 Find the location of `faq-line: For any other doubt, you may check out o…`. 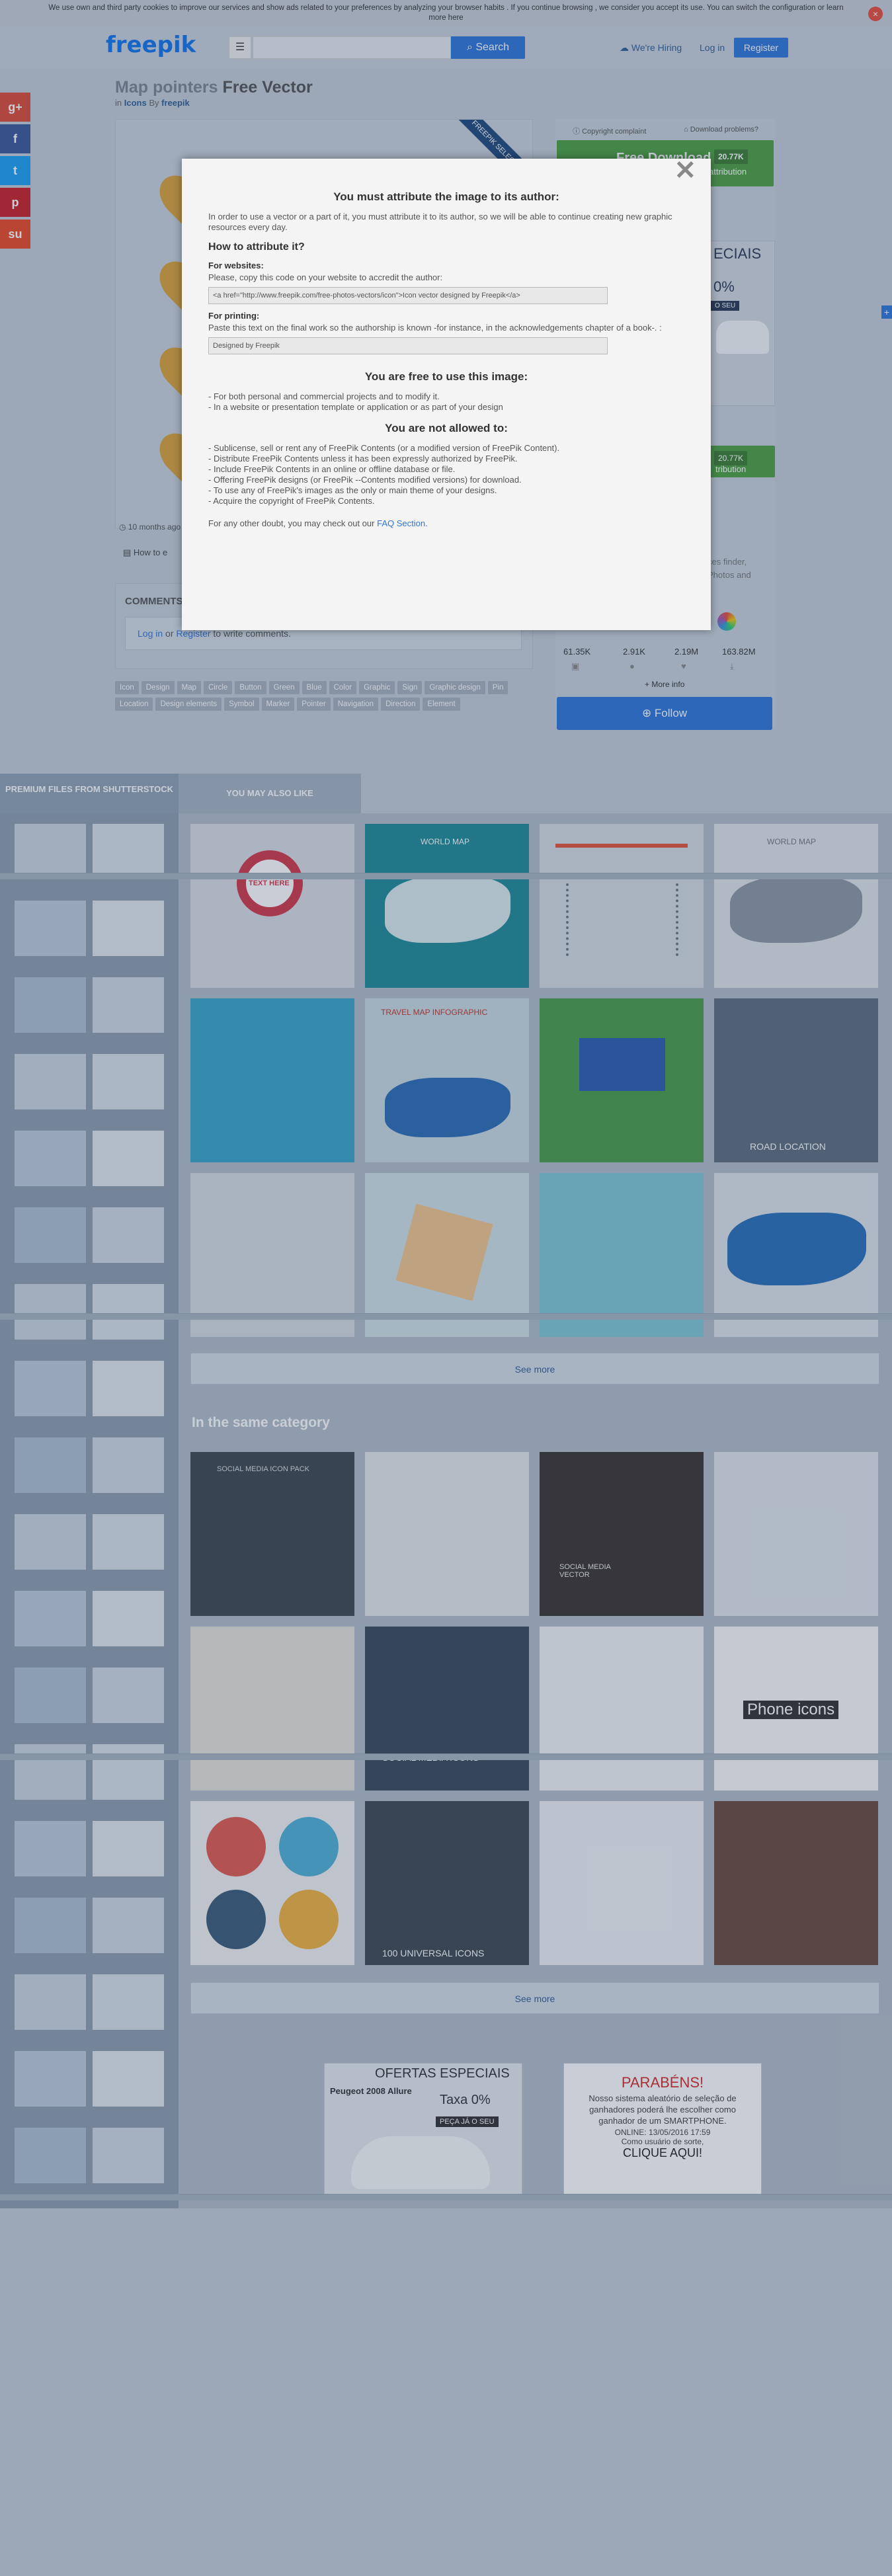

faq-line: For any other doubt, you may check out o… is located at coordinates (446, 523).